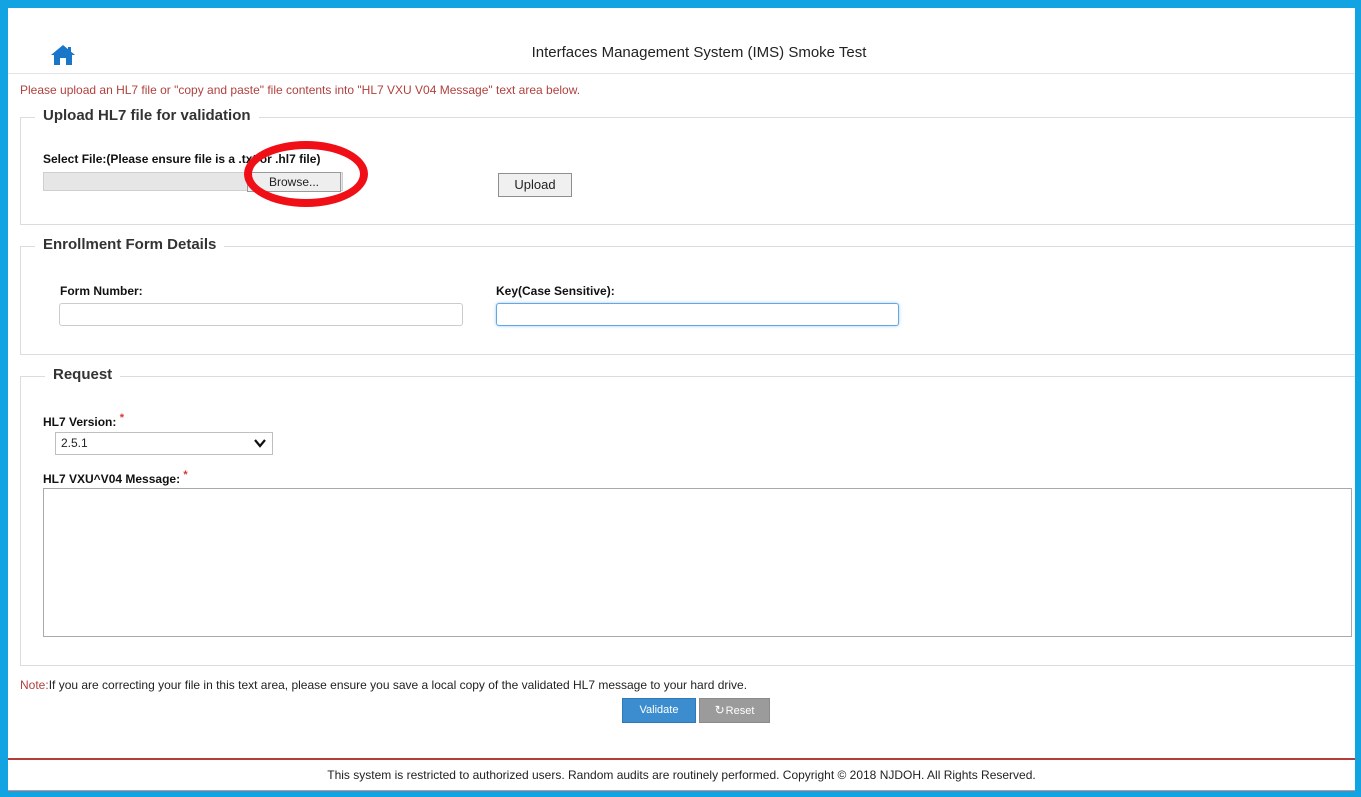 The width and height of the screenshot is (1361, 797). Describe the element at coordinates (80, 422) in the screenshot. I see `hl7-version-label-text: HL7 Version:` at that location.